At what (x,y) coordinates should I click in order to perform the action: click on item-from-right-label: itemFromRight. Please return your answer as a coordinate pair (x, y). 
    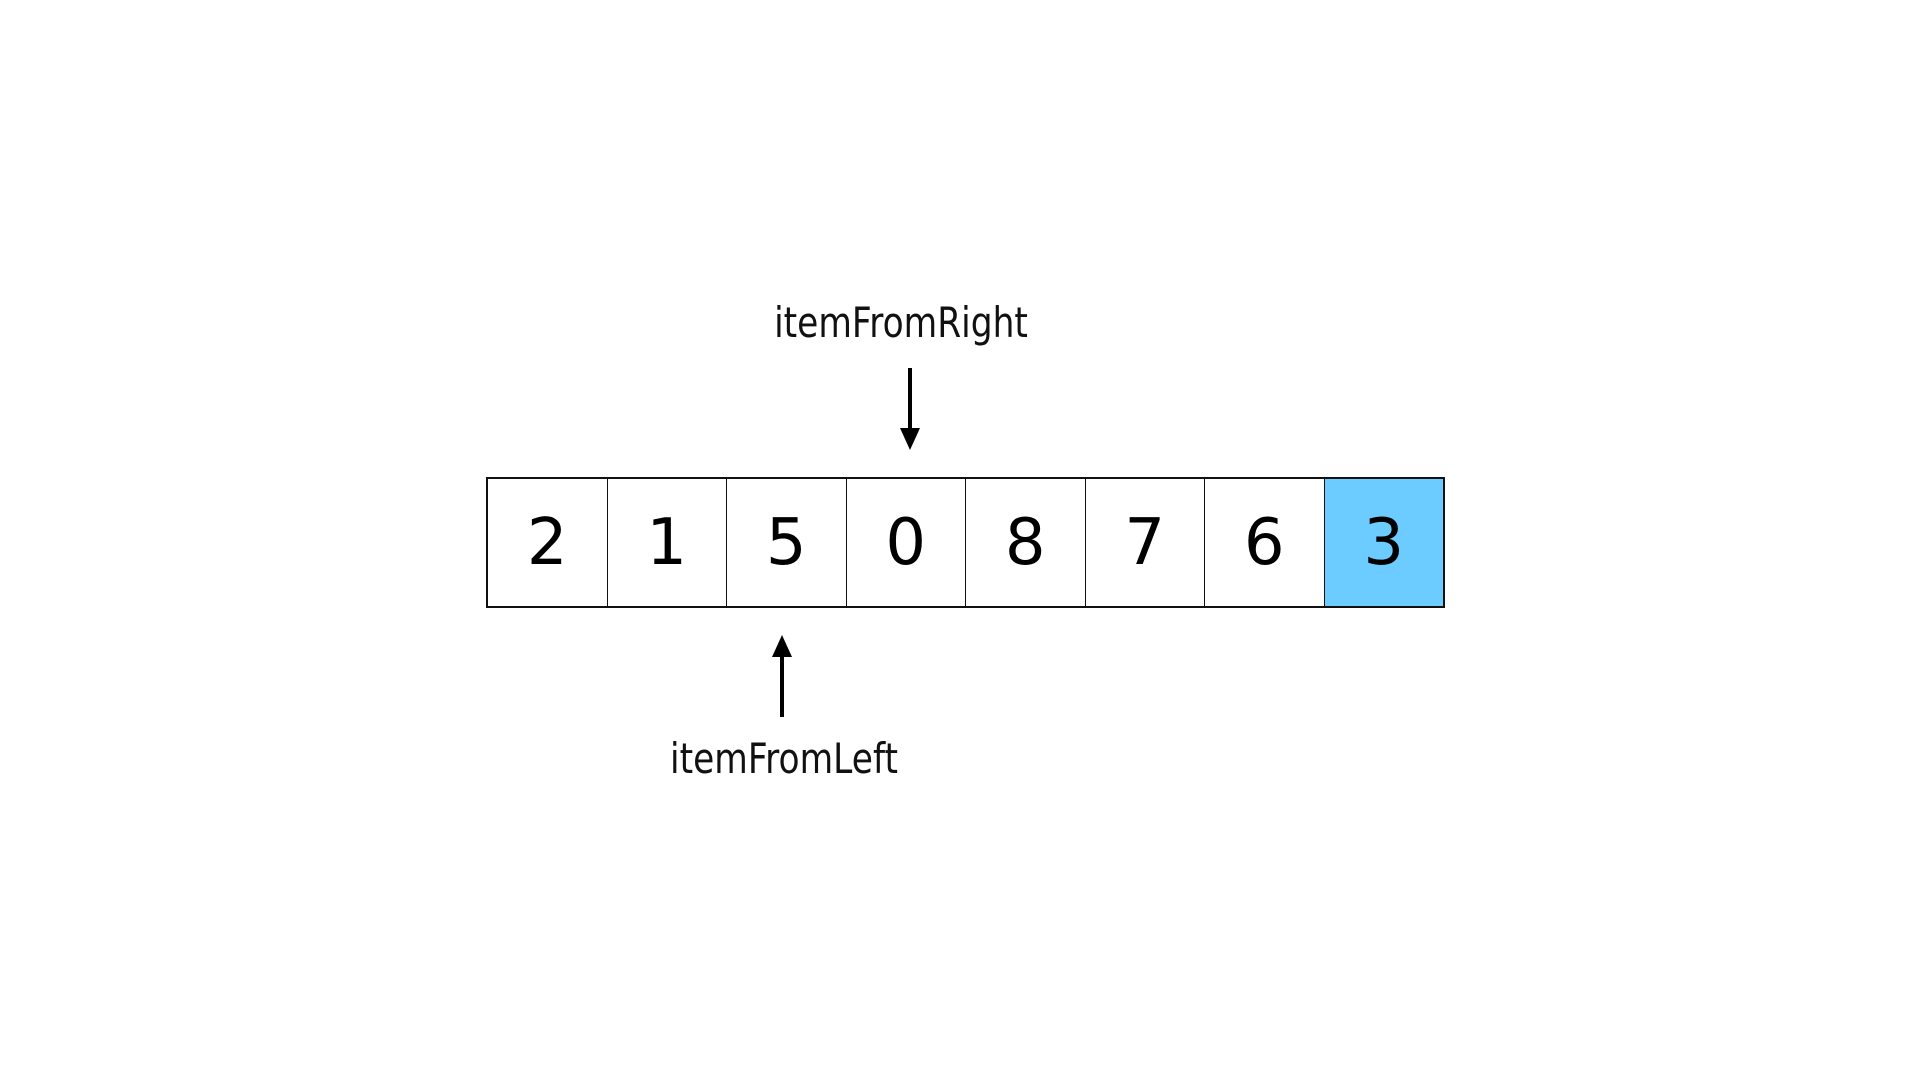
    Looking at the image, I should click on (901, 322).